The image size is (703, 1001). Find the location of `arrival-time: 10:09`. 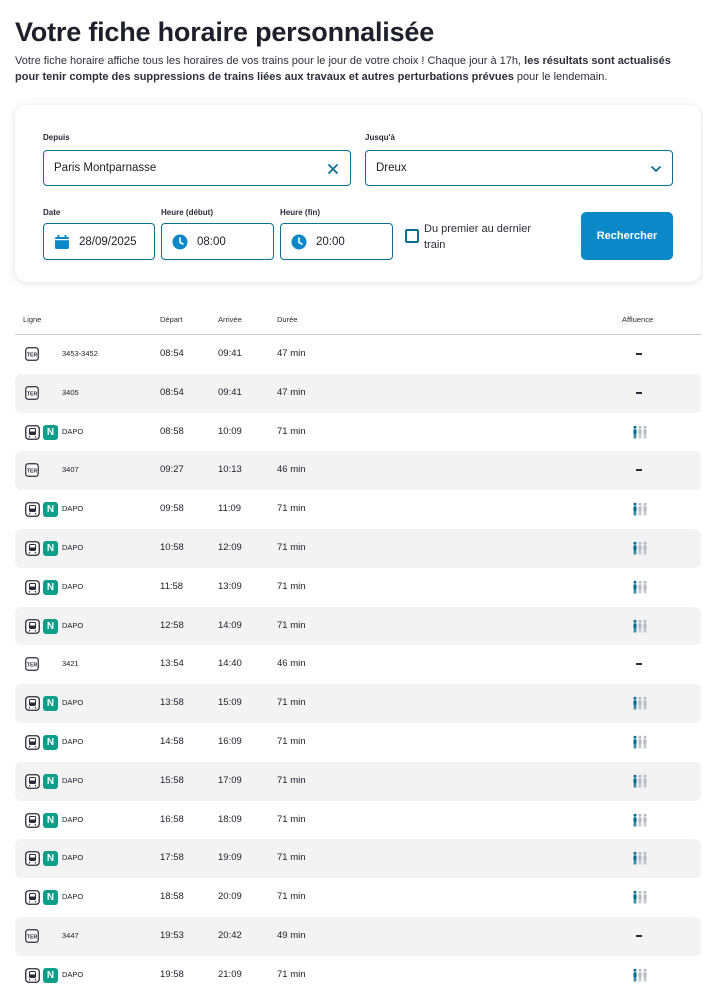

arrival-time: 10:09 is located at coordinates (230, 431).